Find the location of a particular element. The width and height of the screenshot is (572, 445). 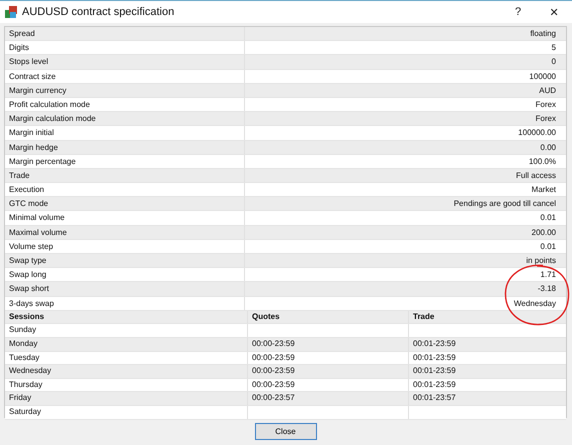

column-header: Quotes is located at coordinates (328, 317).